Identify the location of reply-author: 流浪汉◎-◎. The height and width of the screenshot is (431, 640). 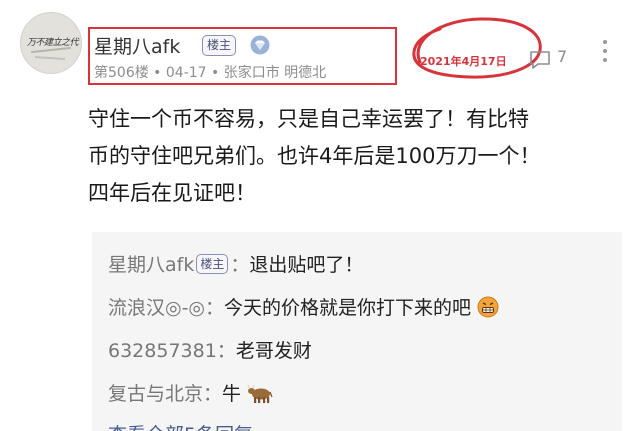
(156, 308).